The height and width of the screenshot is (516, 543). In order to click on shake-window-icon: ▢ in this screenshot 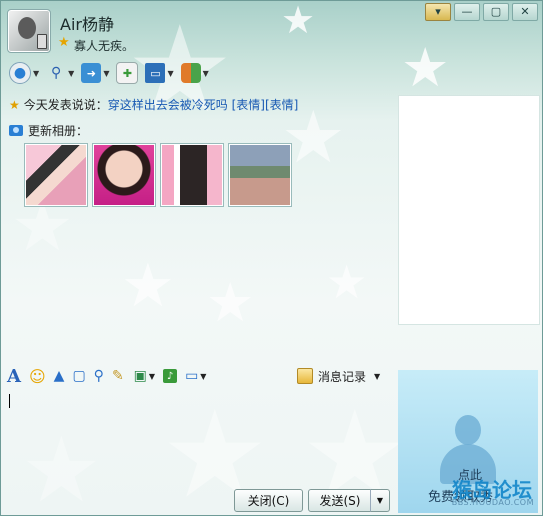, I will do `click(78, 376)`.